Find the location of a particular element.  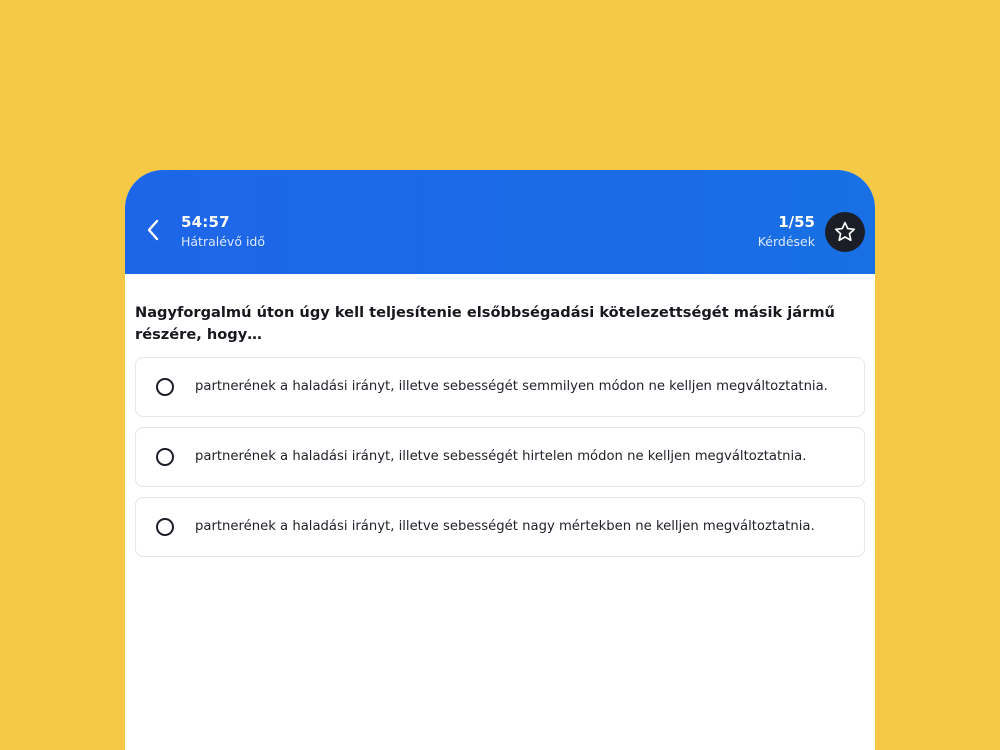

back-button is located at coordinates (153, 230).